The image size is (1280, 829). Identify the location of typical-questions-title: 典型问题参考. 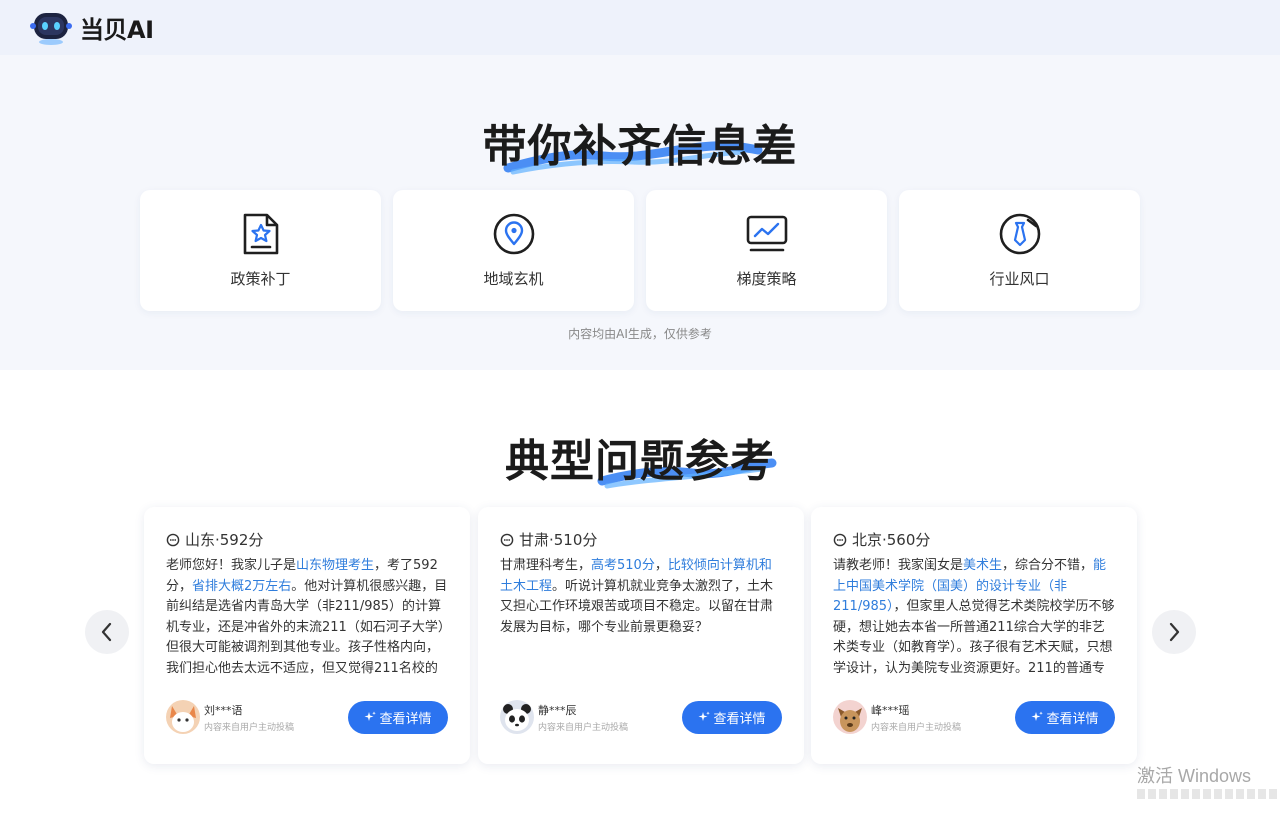
(640, 457).